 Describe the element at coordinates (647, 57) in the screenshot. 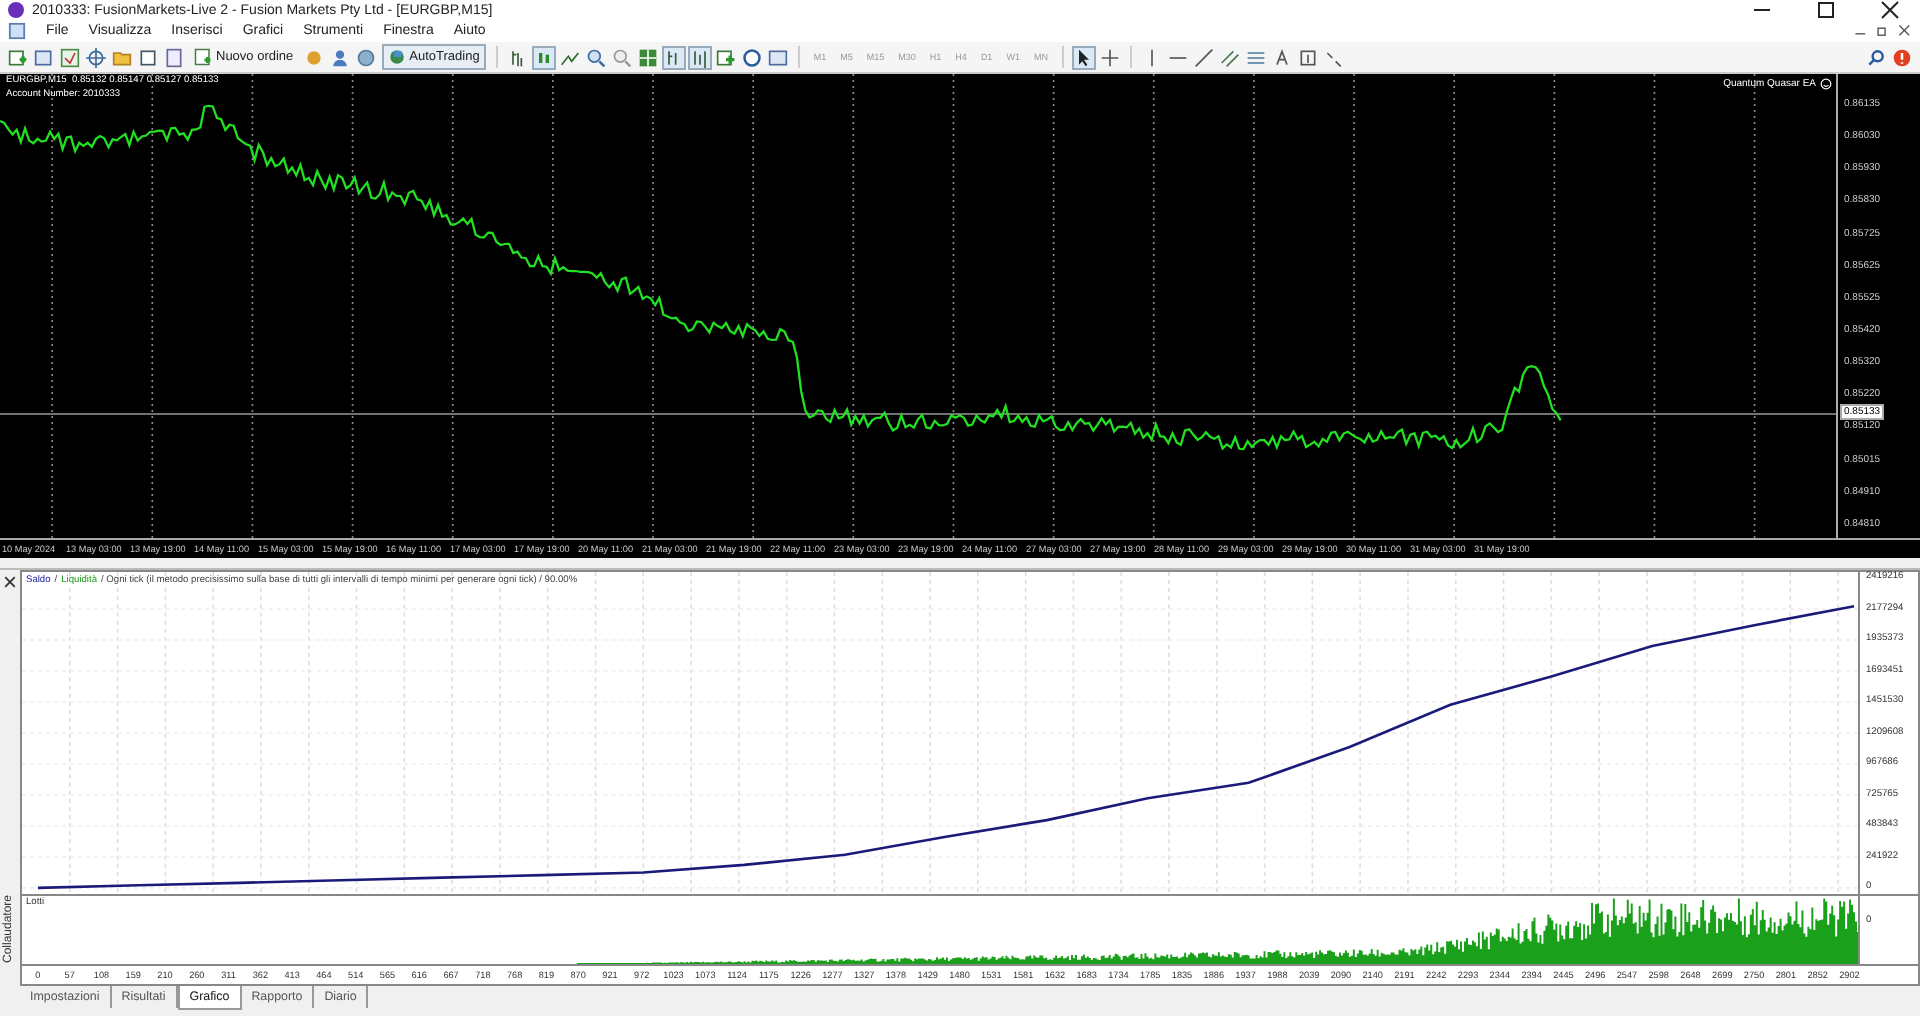

I see `tile-windows-icon` at that location.